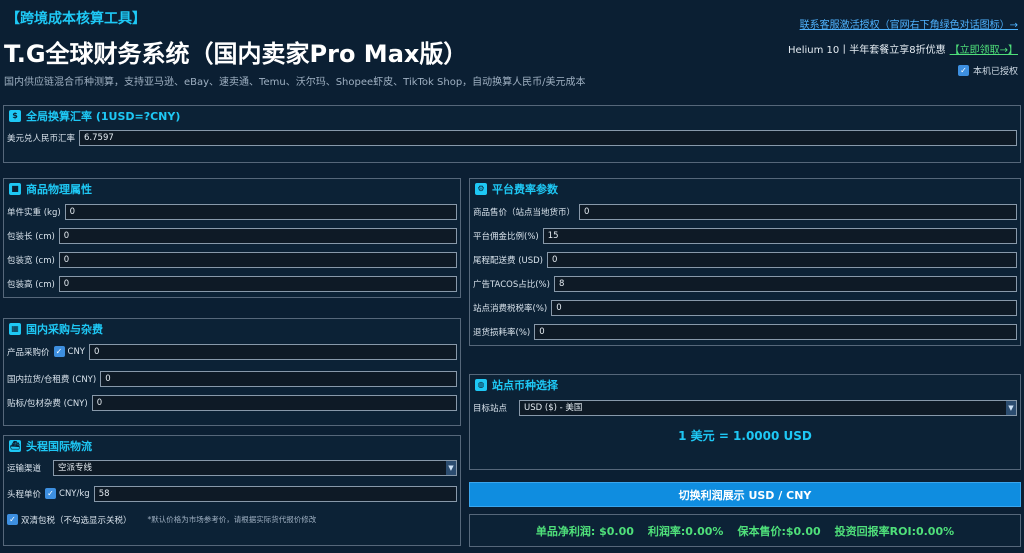  I want to click on unit-price-row: 头程单价 ✓ CNY/kg 58, so click(232, 493).